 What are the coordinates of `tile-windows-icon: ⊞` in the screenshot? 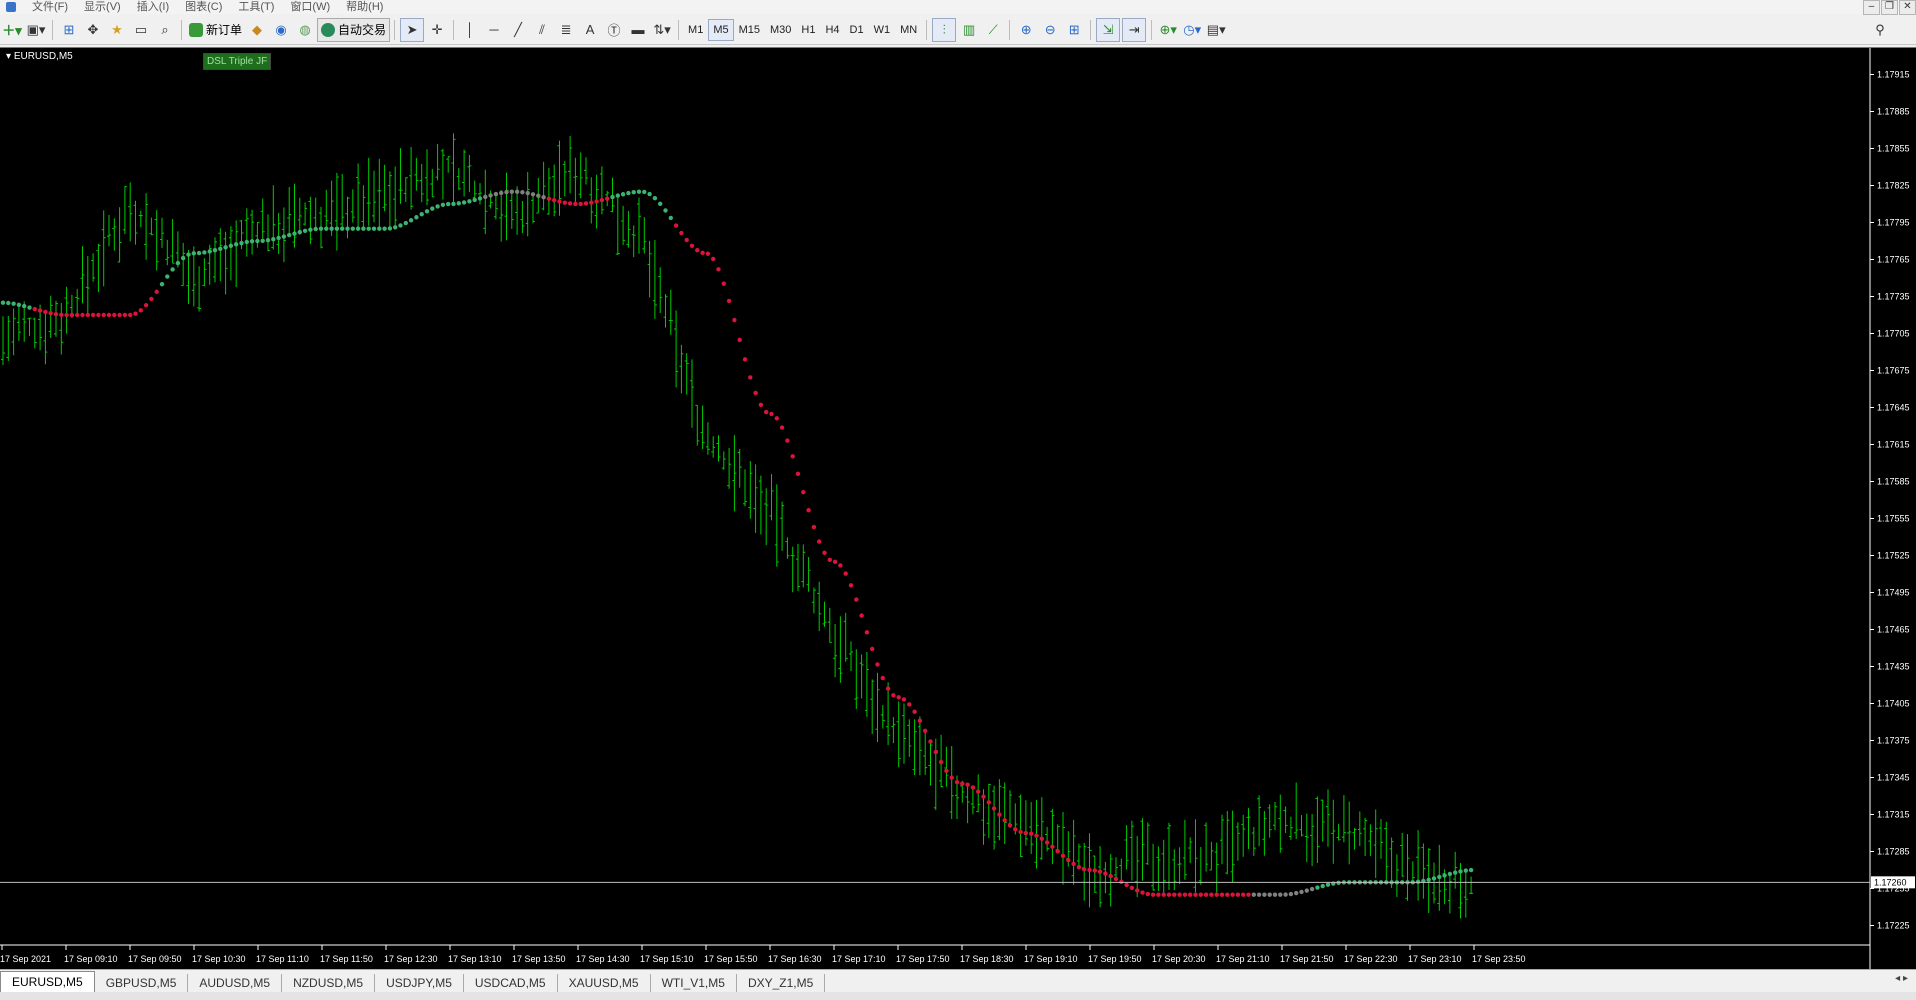 It's located at (1074, 30).